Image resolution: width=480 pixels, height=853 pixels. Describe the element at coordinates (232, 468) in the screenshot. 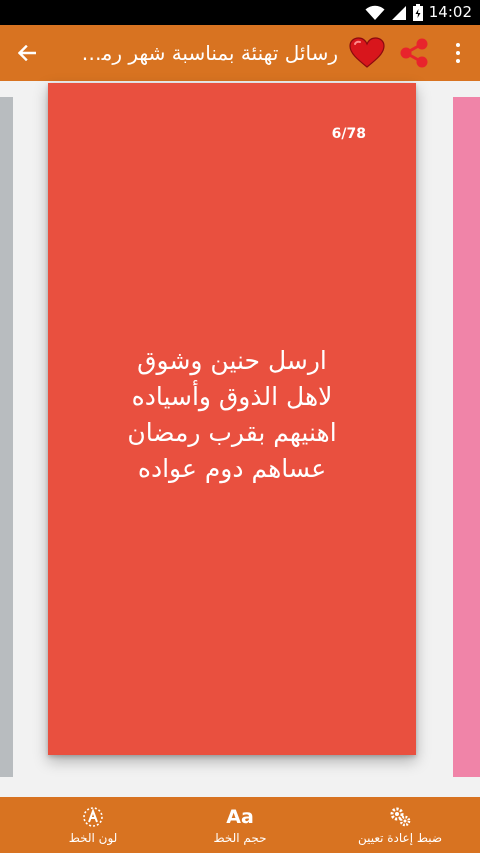

I see `message-line: عساهم دوم عواده` at that location.